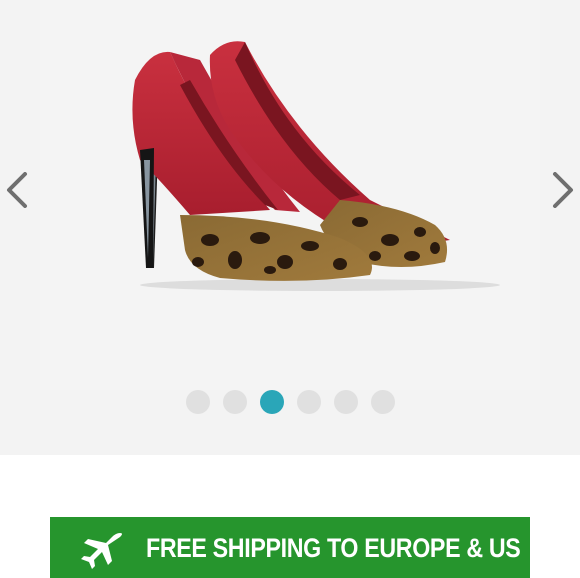  I want to click on chevron-right-icon, so click(563, 190).